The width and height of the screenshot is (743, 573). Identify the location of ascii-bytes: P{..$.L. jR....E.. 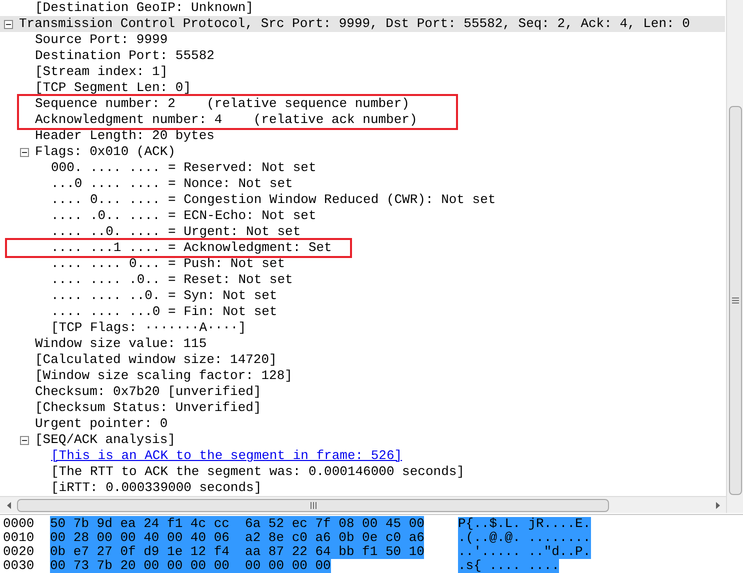
(524, 524).